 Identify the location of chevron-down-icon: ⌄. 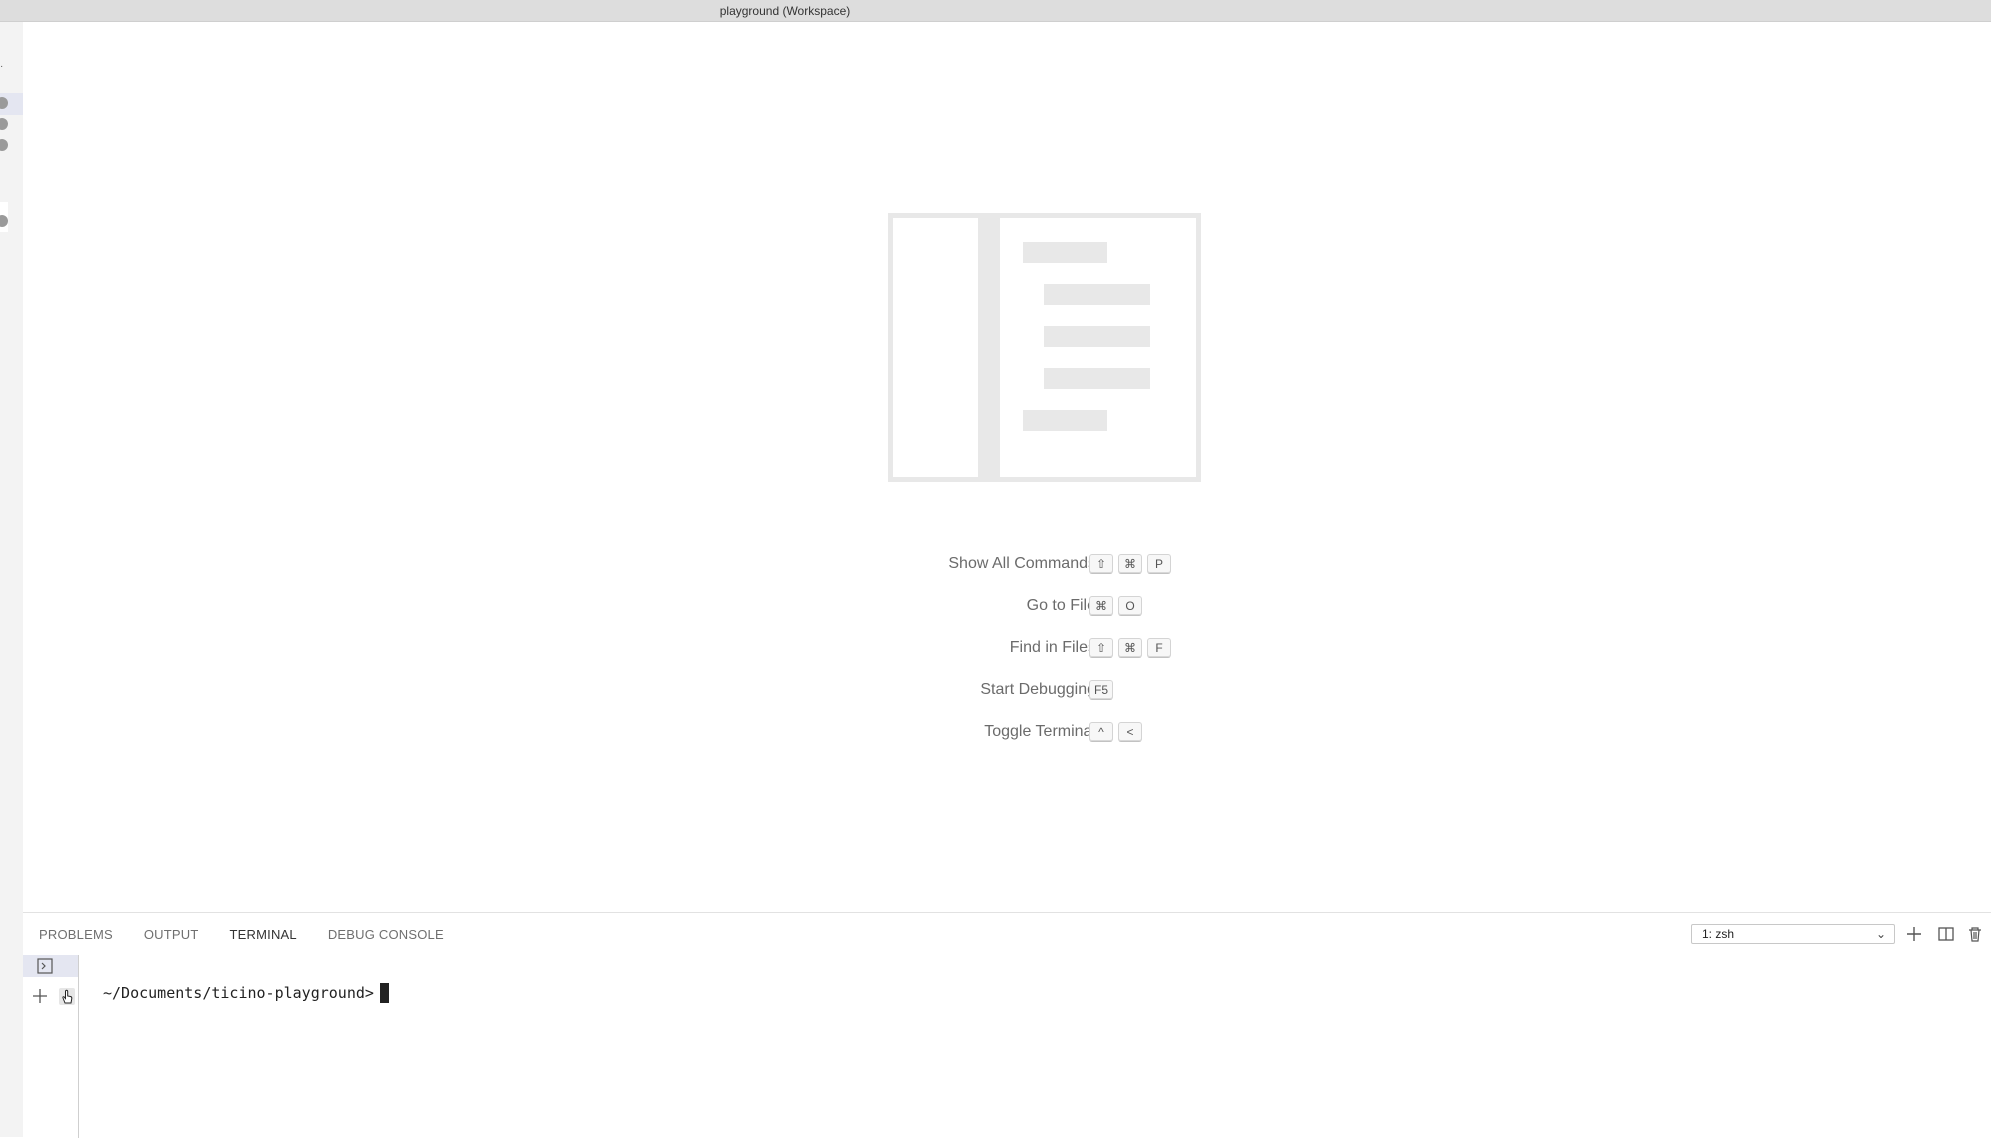
(1880, 934).